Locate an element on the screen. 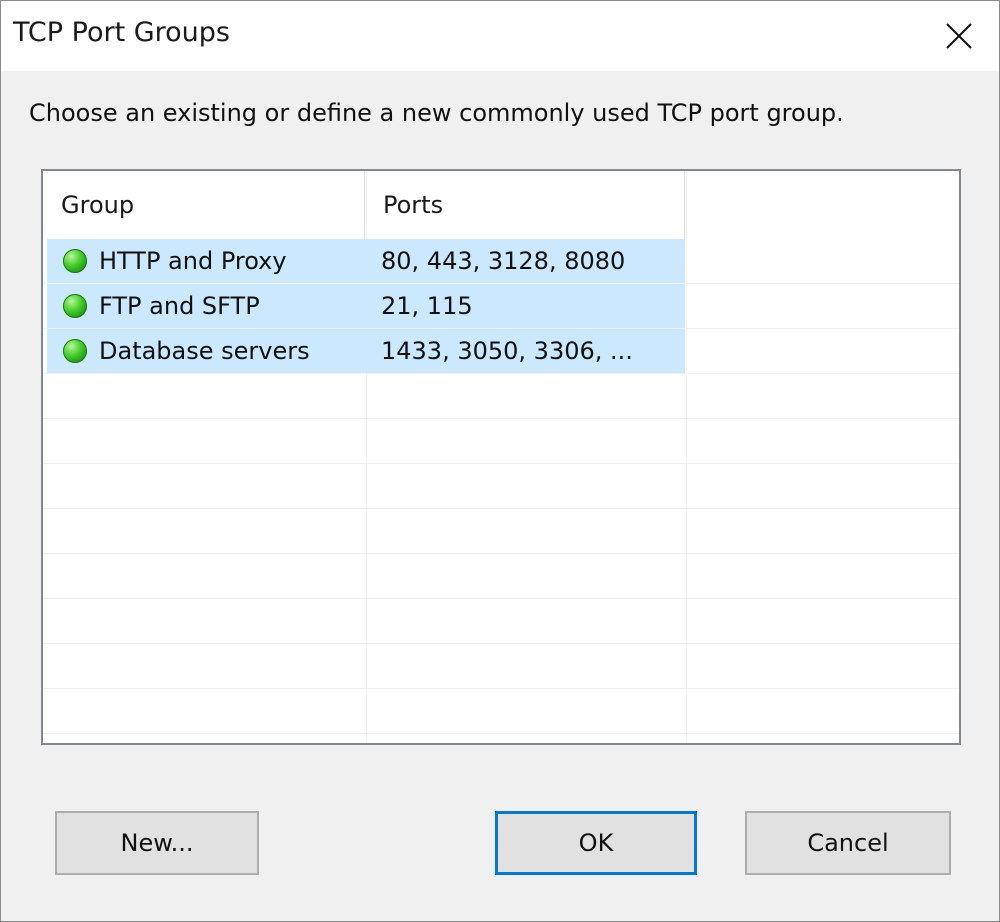 This screenshot has height=922, width=1000. dialog-title: TCP Port Groups is located at coordinates (122, 32).